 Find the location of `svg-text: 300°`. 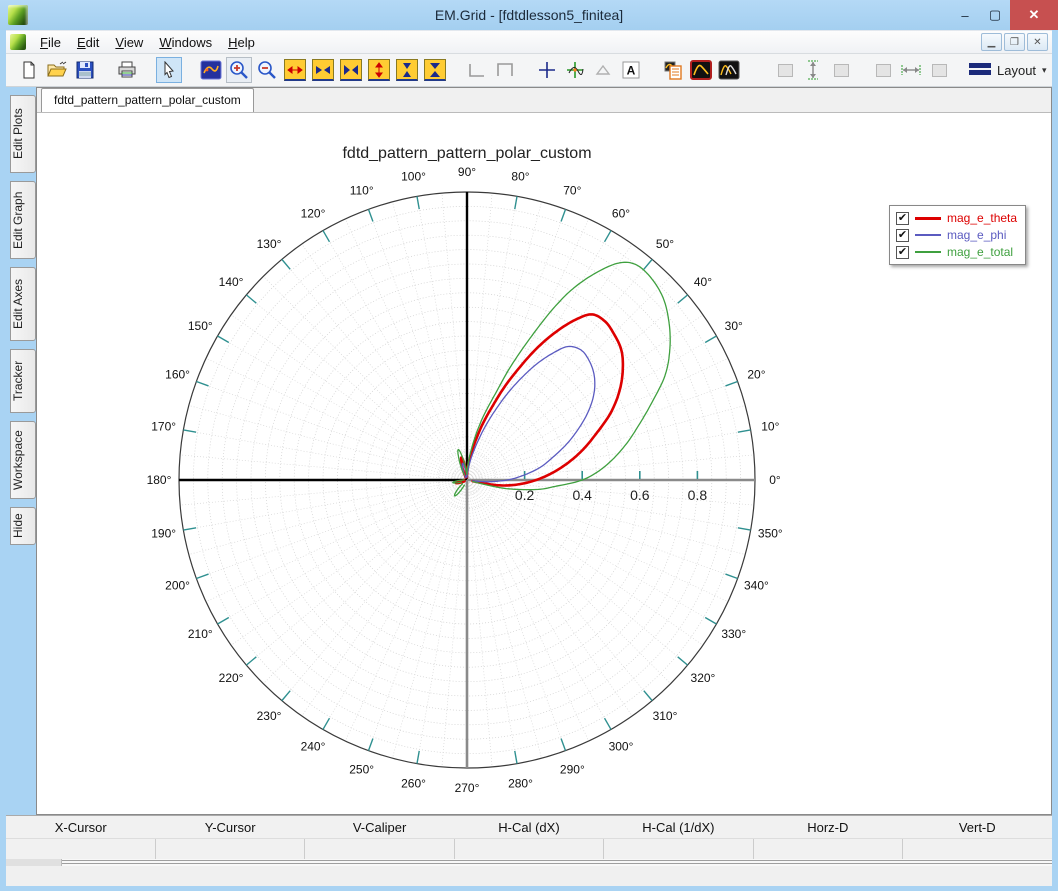

svg-text: 300° is located at coordinates (621, 747).